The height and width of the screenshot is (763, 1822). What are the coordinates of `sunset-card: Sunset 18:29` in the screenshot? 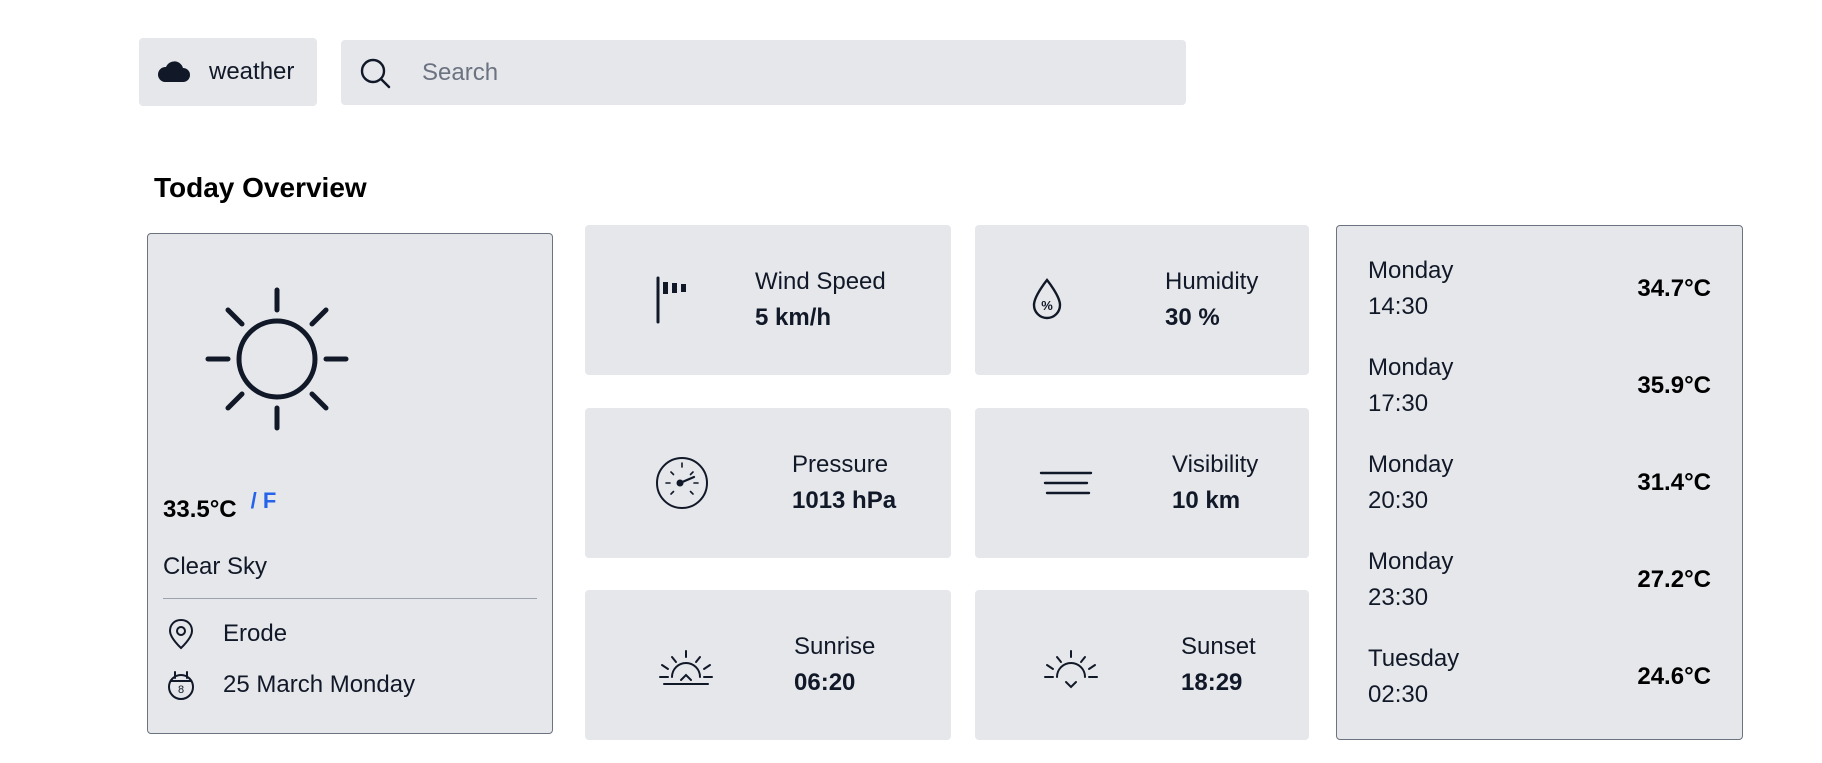 It's located at (1142, 665).